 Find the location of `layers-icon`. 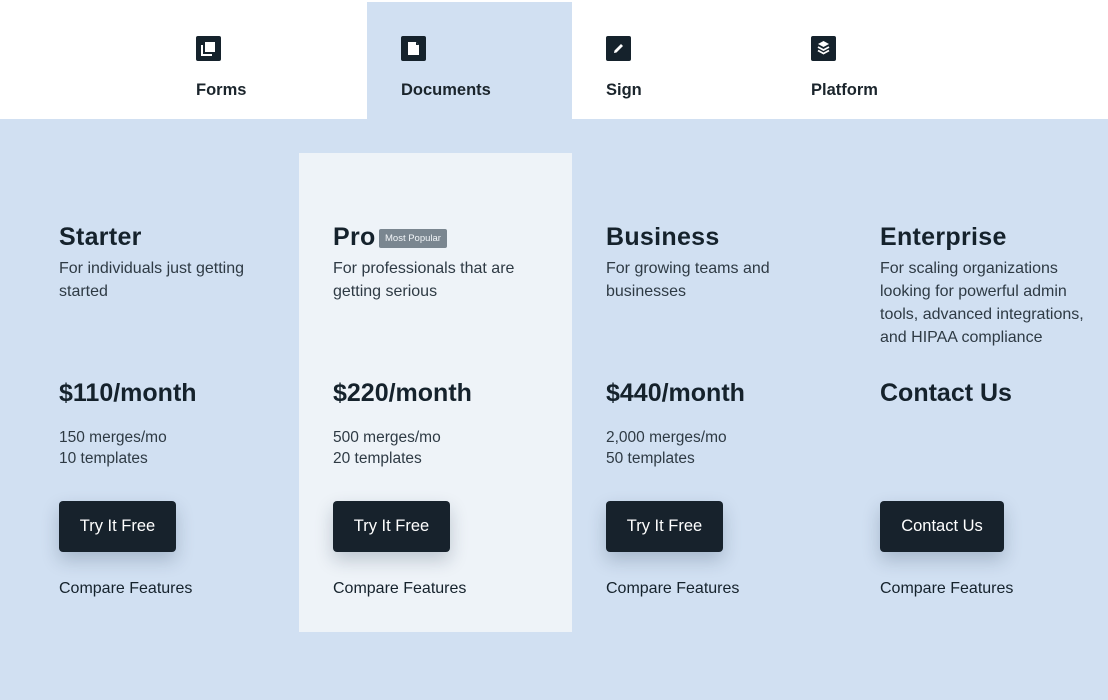

layers-icon is located at coordinates (823, 48).